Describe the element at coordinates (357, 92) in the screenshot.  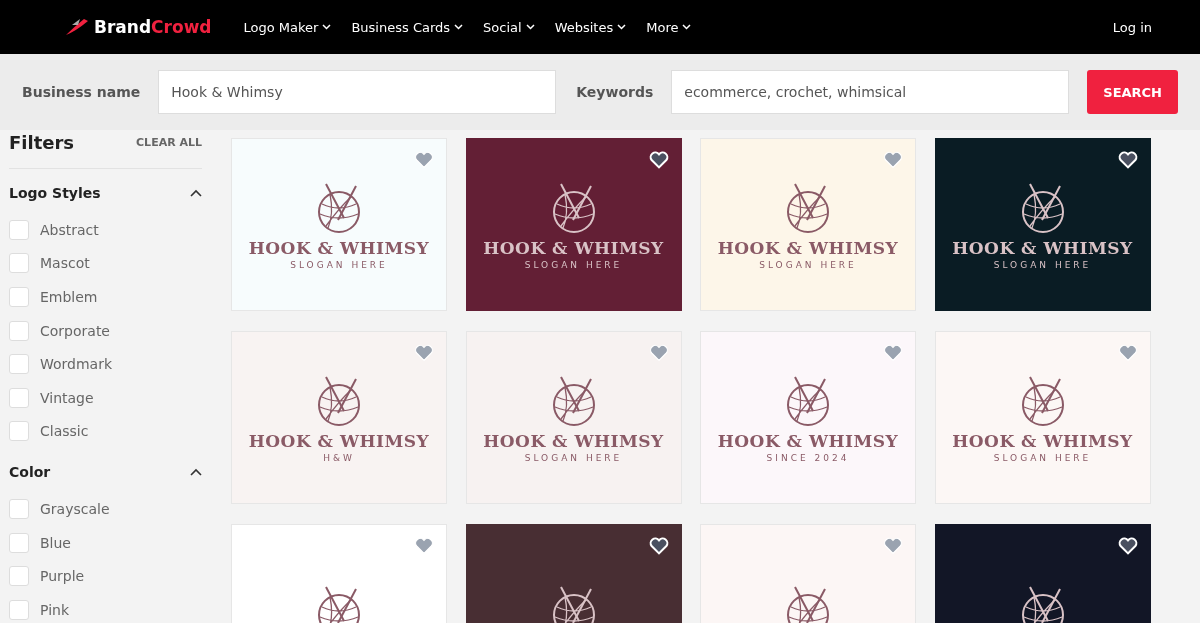
I see `business-name-input: Hook & Whimsy` at that location.